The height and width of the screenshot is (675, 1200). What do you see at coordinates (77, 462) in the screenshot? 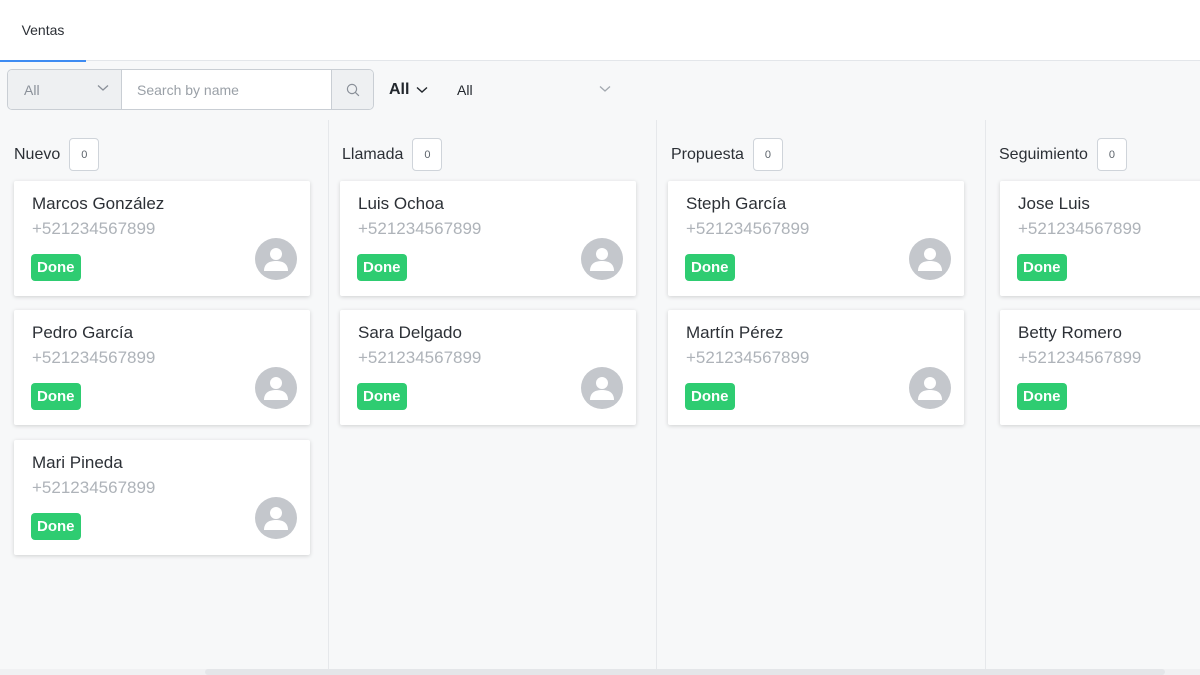
I see `lead-name: Mari Pineda` at bounding box center [77, 462].